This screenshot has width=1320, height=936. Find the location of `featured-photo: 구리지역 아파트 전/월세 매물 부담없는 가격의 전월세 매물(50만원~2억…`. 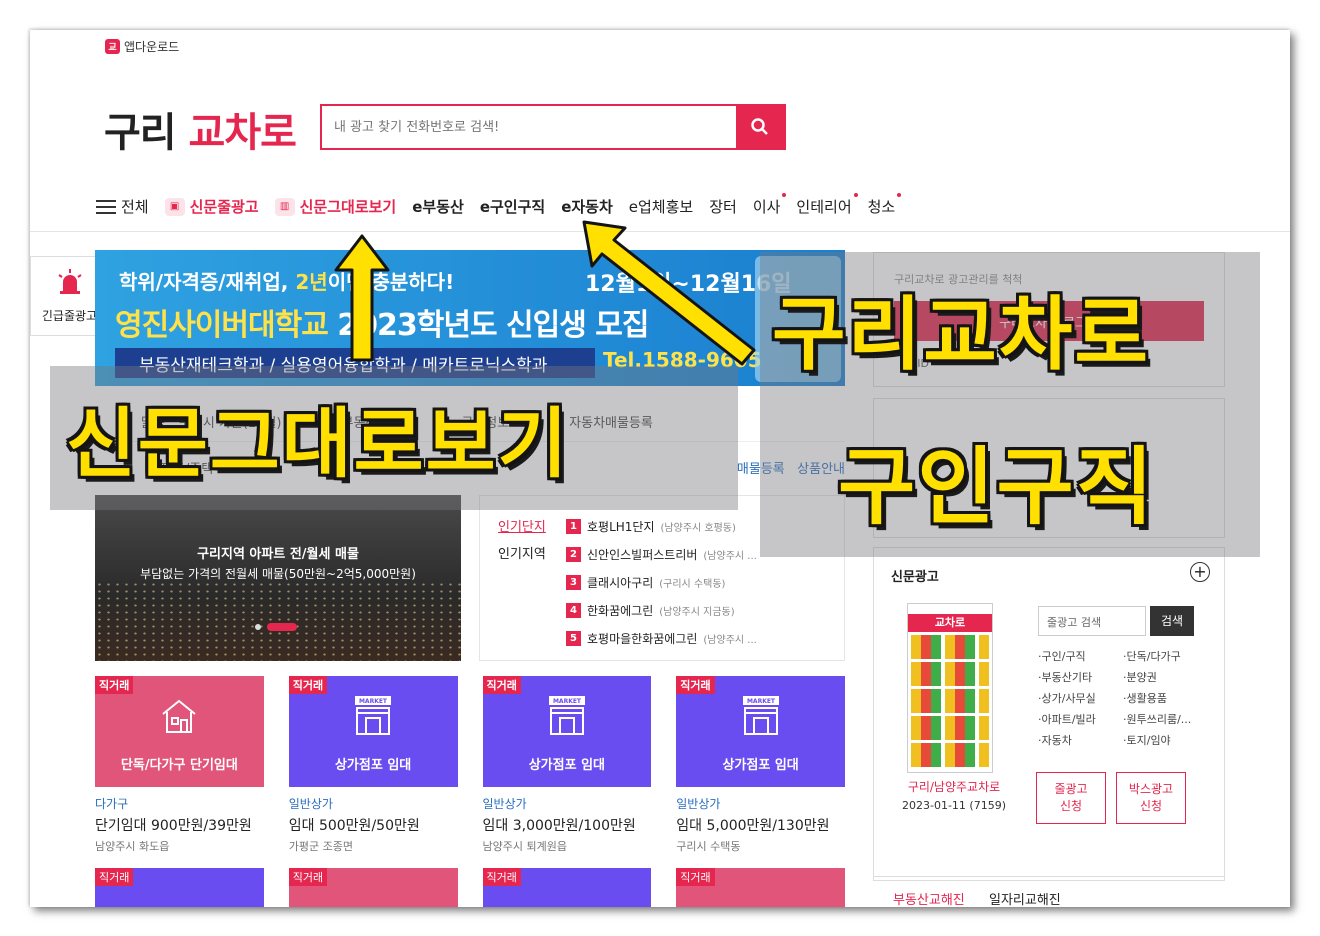

featured-photo: 구리지역 아파트 전/월세 매물 부담없는 가격의 전월세 매물(50만원~2억… is located at coordinates (278, 578).